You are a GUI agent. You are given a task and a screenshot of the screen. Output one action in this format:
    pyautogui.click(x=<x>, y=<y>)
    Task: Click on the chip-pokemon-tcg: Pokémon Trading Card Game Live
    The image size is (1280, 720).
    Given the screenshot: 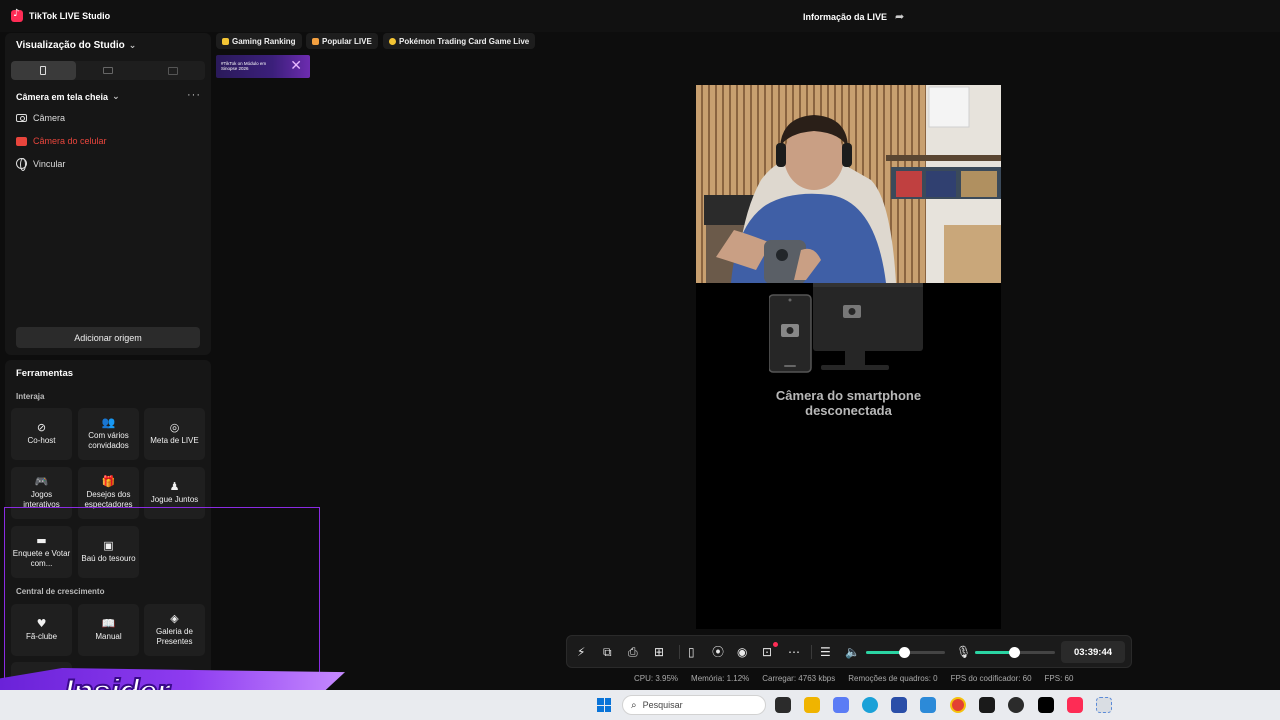 What is the action you would take?
    pyautogui.click(x=459, y=41)
    